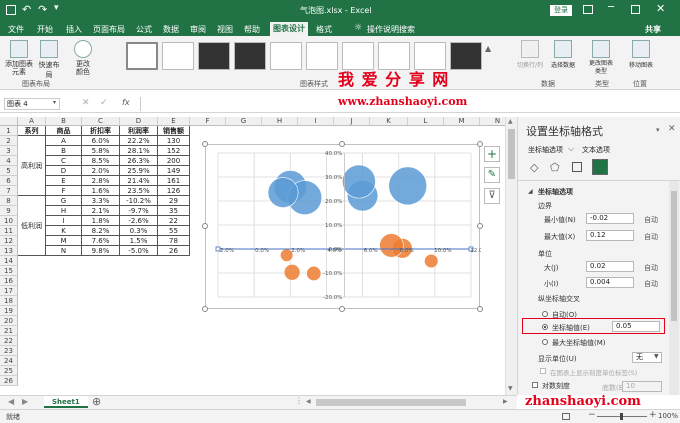  What do you see at coordinates (668, 416) in the screenshot?
I see `zoom-level: 100%` at bounding box center [668, 416].